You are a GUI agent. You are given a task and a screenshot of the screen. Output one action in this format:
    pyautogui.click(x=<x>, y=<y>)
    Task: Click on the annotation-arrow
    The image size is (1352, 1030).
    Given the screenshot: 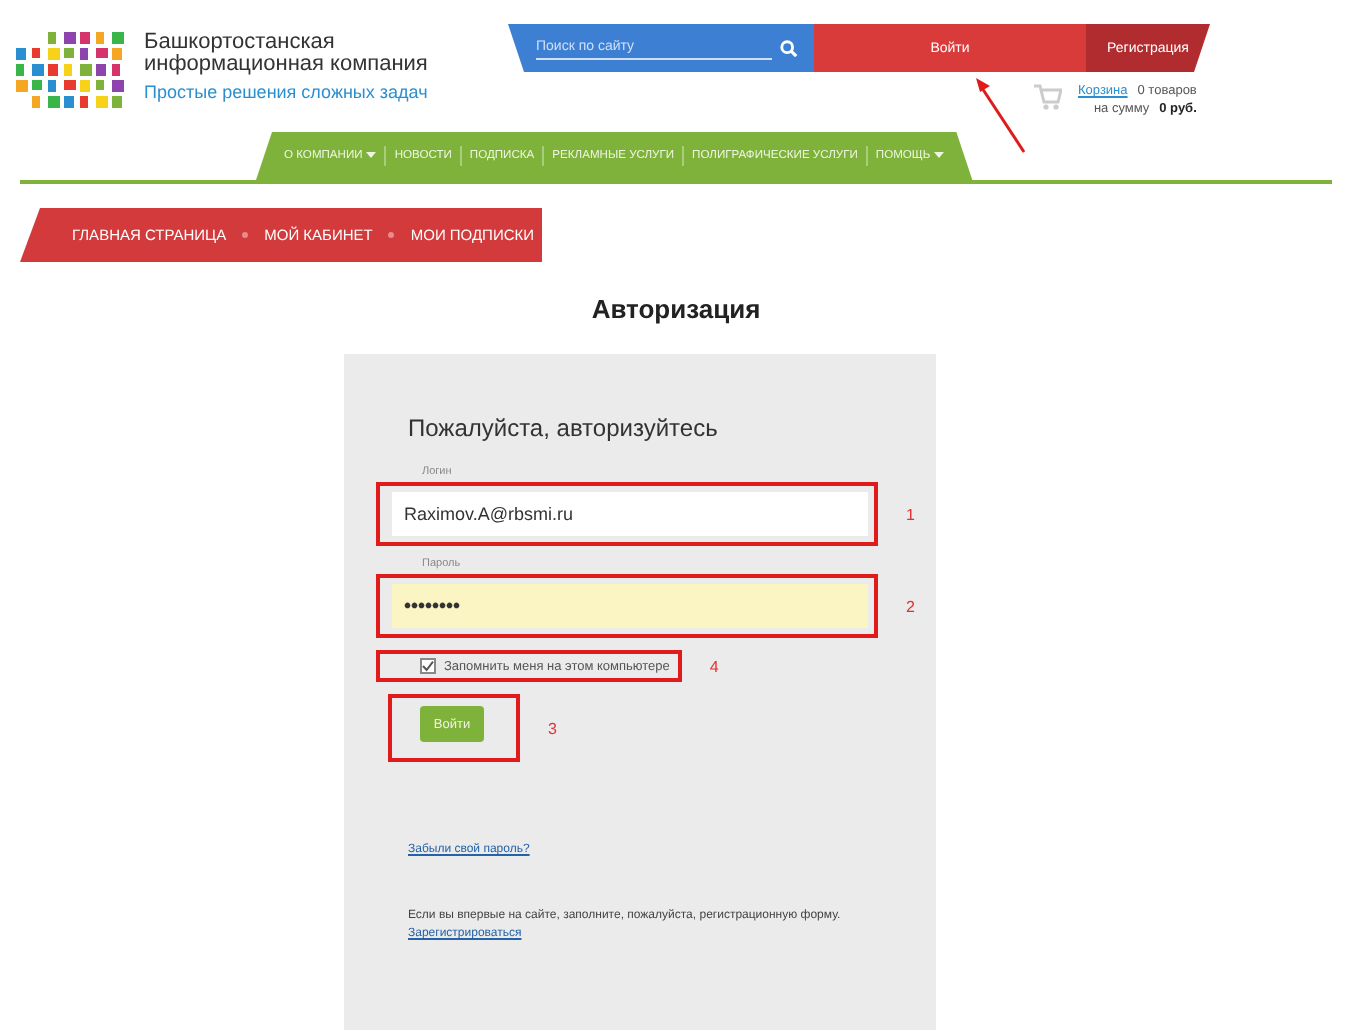 What is the action you would take?
    pyautogui.click(x=1000, y=116)
    